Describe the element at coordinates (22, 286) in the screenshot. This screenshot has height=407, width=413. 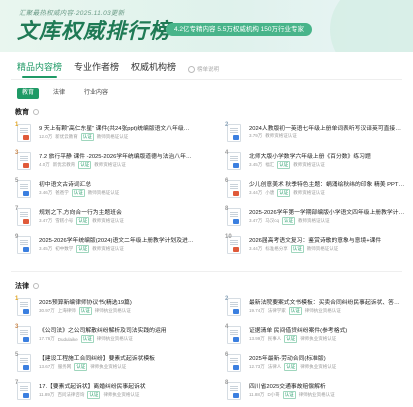
I see `section-law-label: 法律` at that location.